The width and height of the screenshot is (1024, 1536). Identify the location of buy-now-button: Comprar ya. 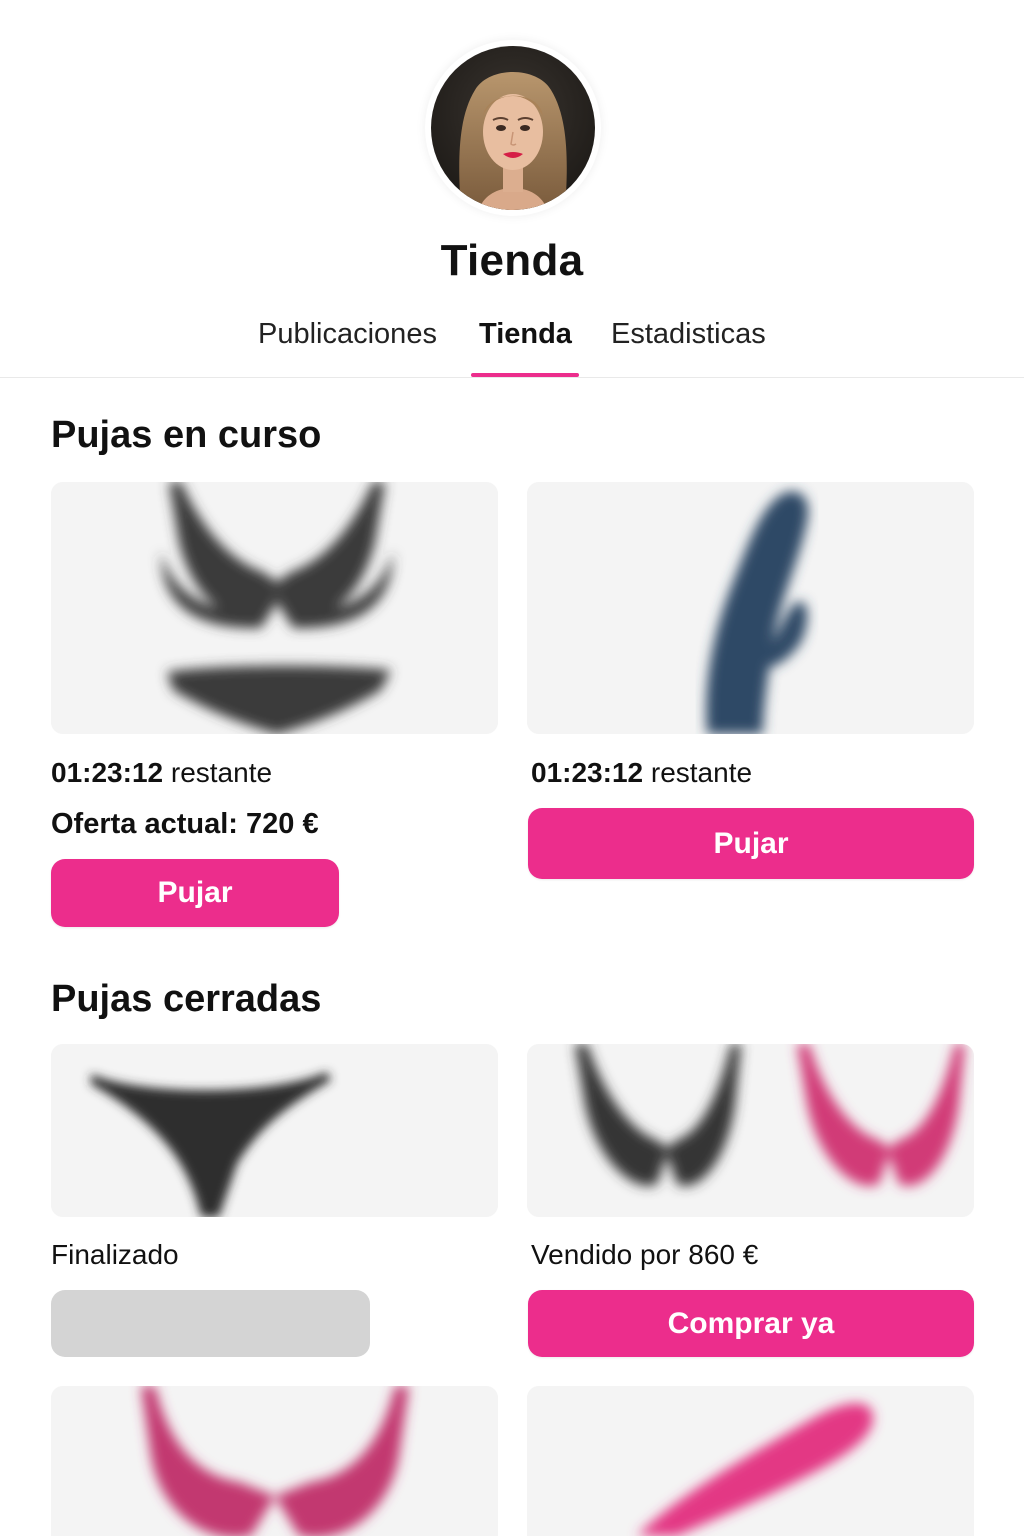
(751, 1323).